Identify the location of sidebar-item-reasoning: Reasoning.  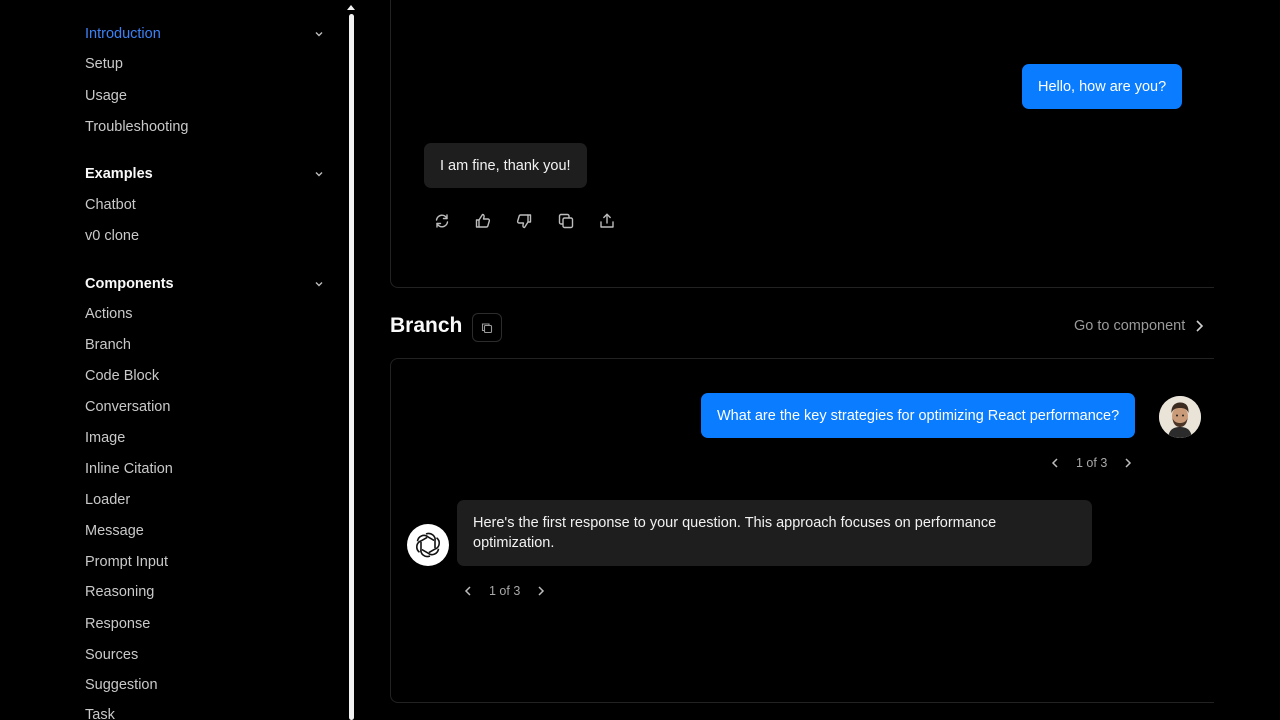
(119, 592).